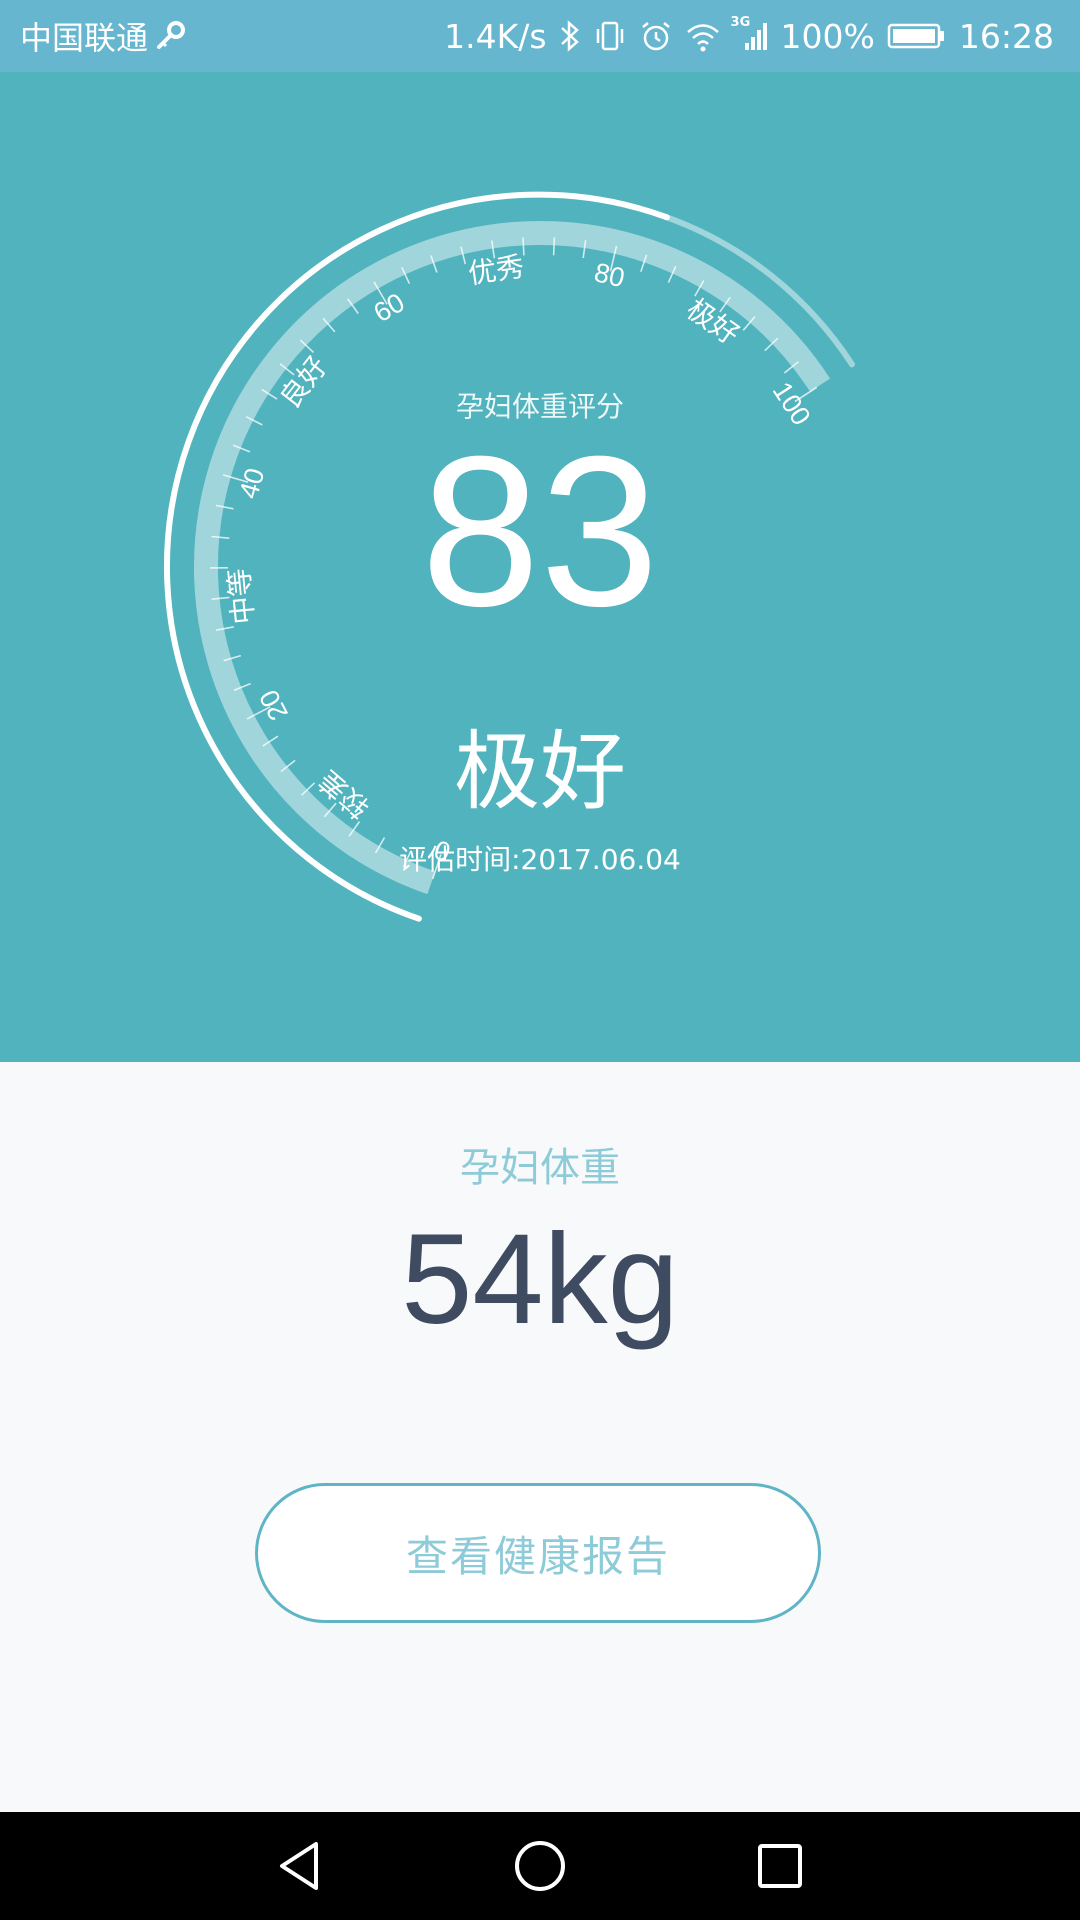 The height and width of the screenshot is (1920, 1080). Describe the element at coordinates (538, 1553) in the screenshot. I see `view-health-report-button: 查看健康报告` at that location.